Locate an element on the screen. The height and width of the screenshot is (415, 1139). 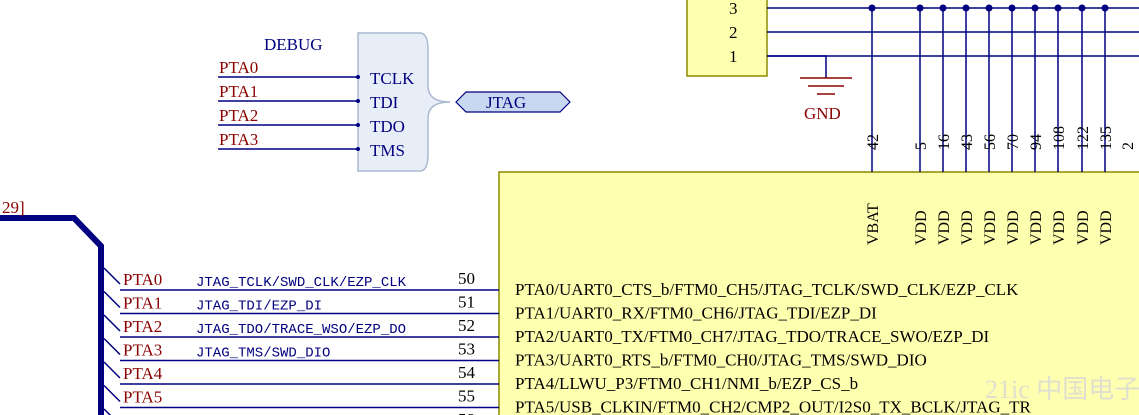
left-pin-num-50: 50 is located at coordinates (466, 278).